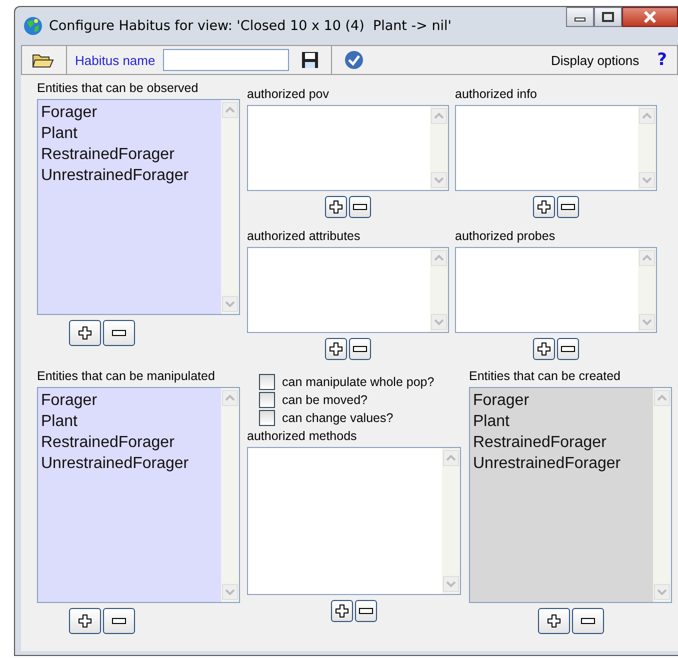  Describe the element at coordinates (338, 418) in the screenshot. I see `checkbox-label: can change values?` at that location.